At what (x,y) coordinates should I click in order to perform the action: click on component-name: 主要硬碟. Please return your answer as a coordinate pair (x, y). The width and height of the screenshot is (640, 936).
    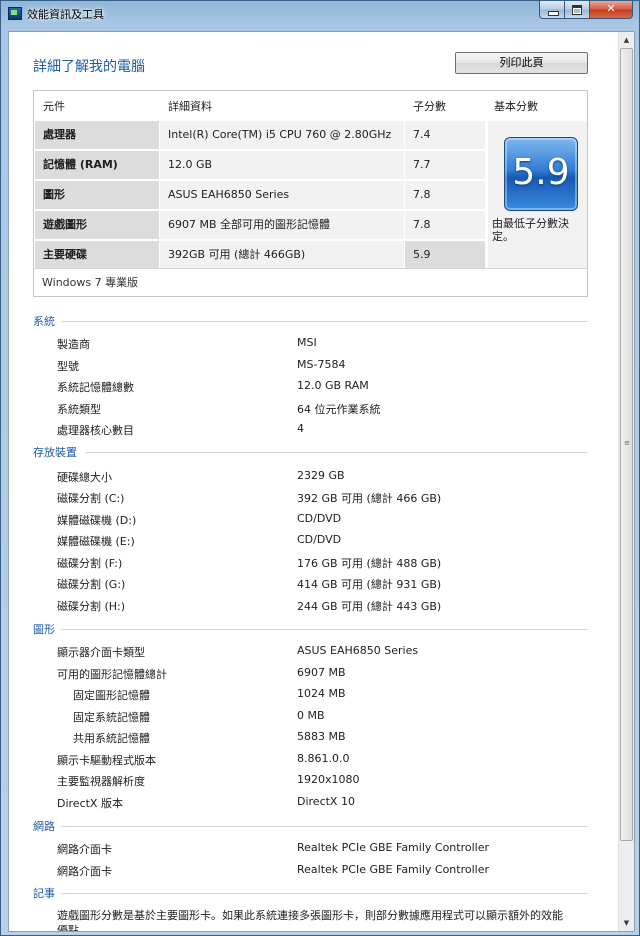
    Looking at the image, I should click on (97, 255).